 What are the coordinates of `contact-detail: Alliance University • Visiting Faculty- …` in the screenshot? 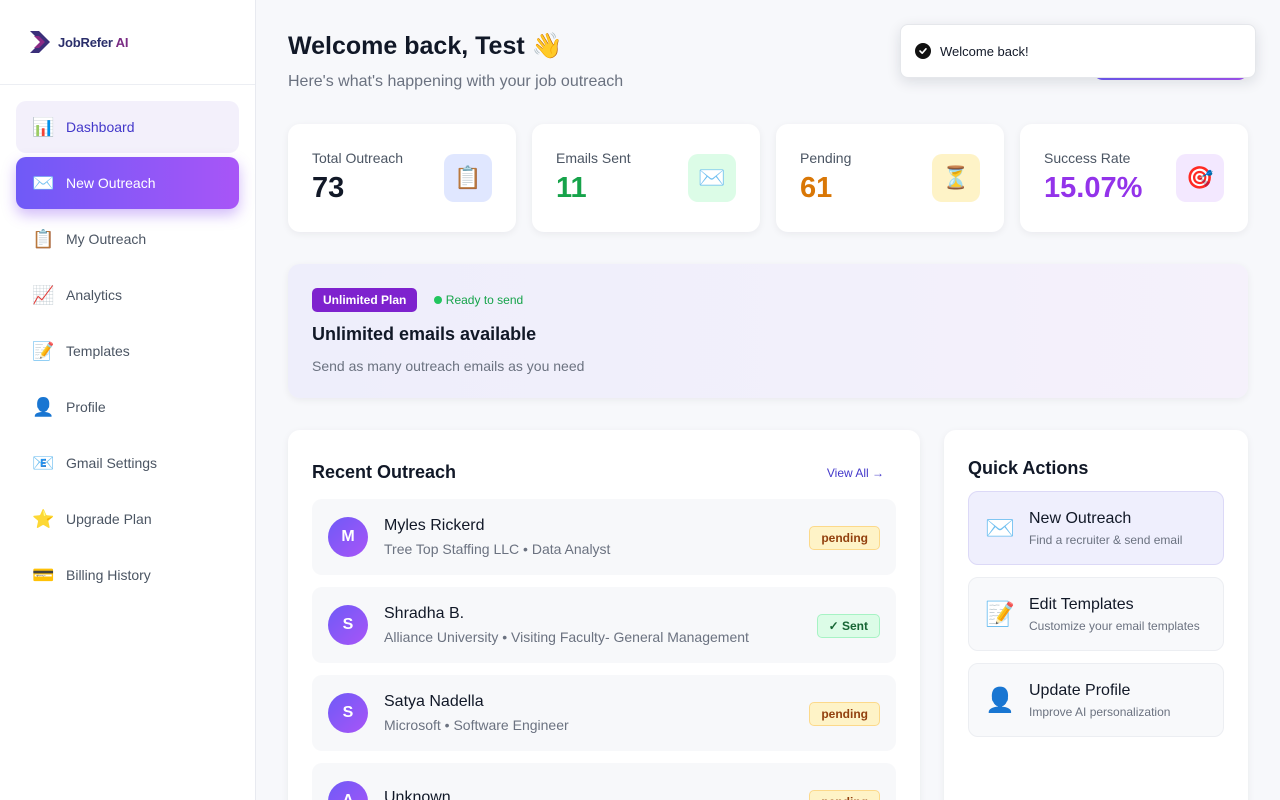 It's located at (566, 637).